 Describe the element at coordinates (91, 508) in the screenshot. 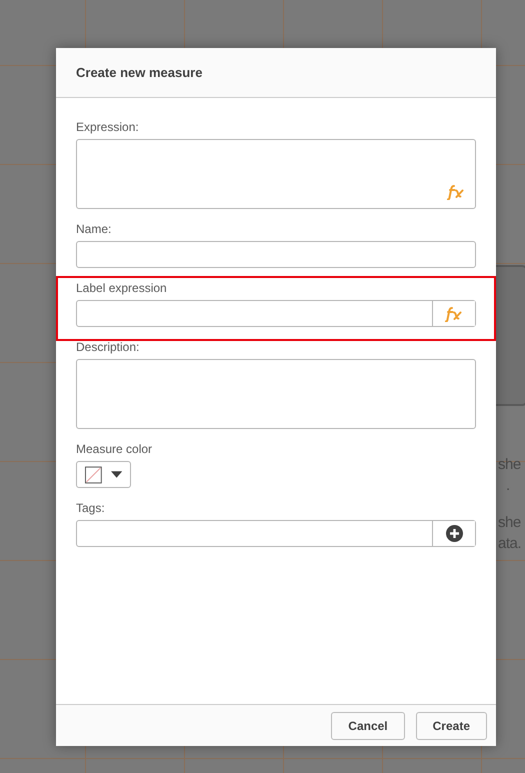

I see `field-label: Tags:` at that location.